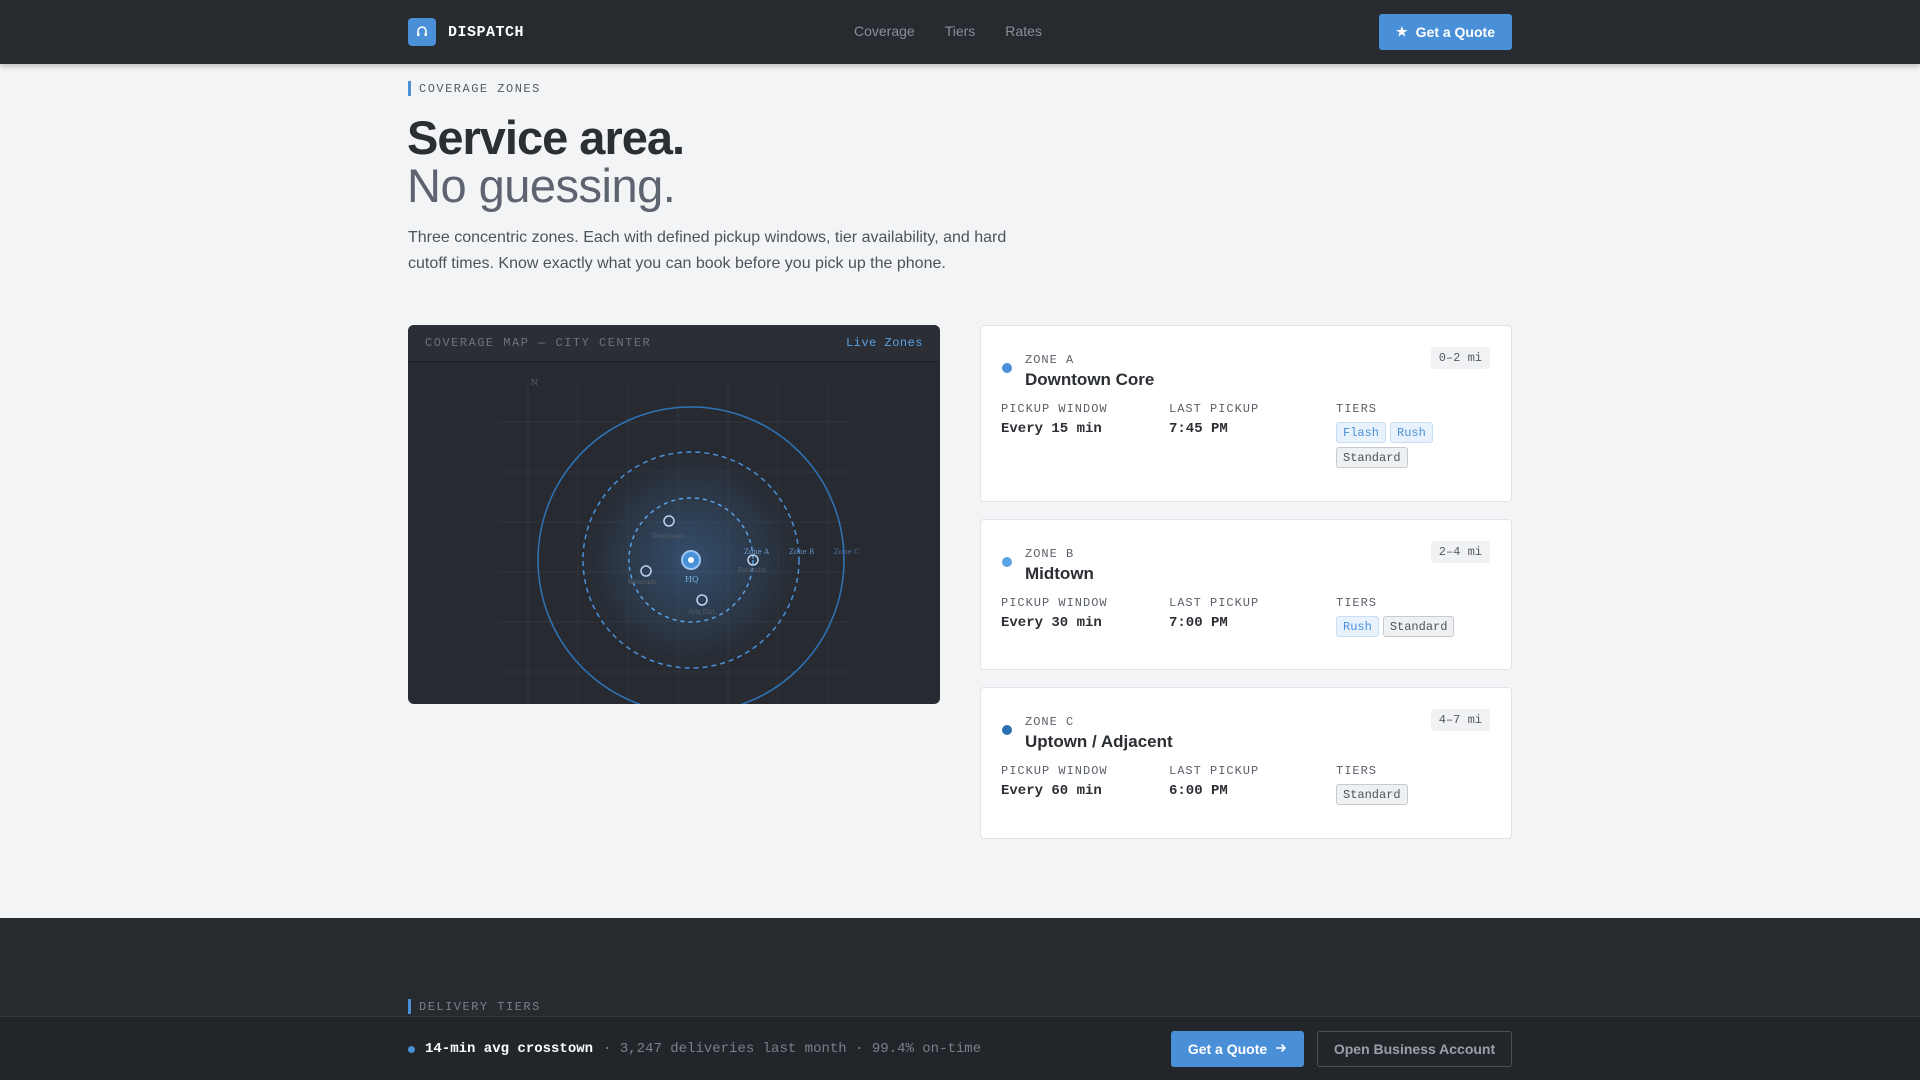  Describe the element at coordinates (538, 343) in the screenshot. I see `map-title: COVERAGE MAP — CITY CENTER` at that location.